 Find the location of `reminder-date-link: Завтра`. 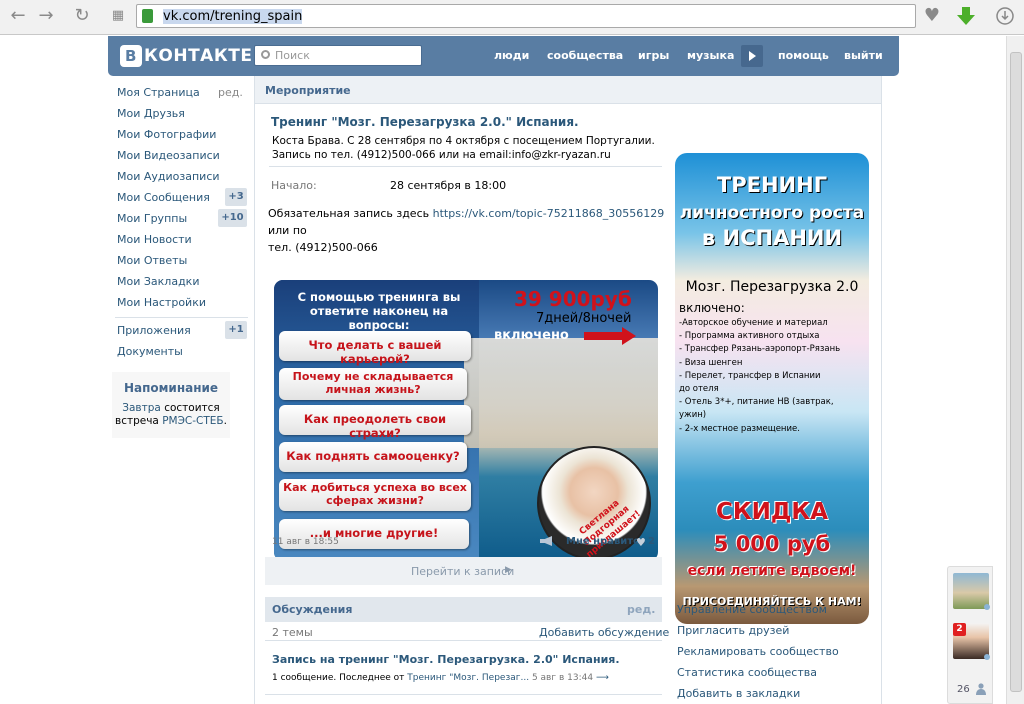

reminder-date-link: Завтра is located at coordinates (141, 408).